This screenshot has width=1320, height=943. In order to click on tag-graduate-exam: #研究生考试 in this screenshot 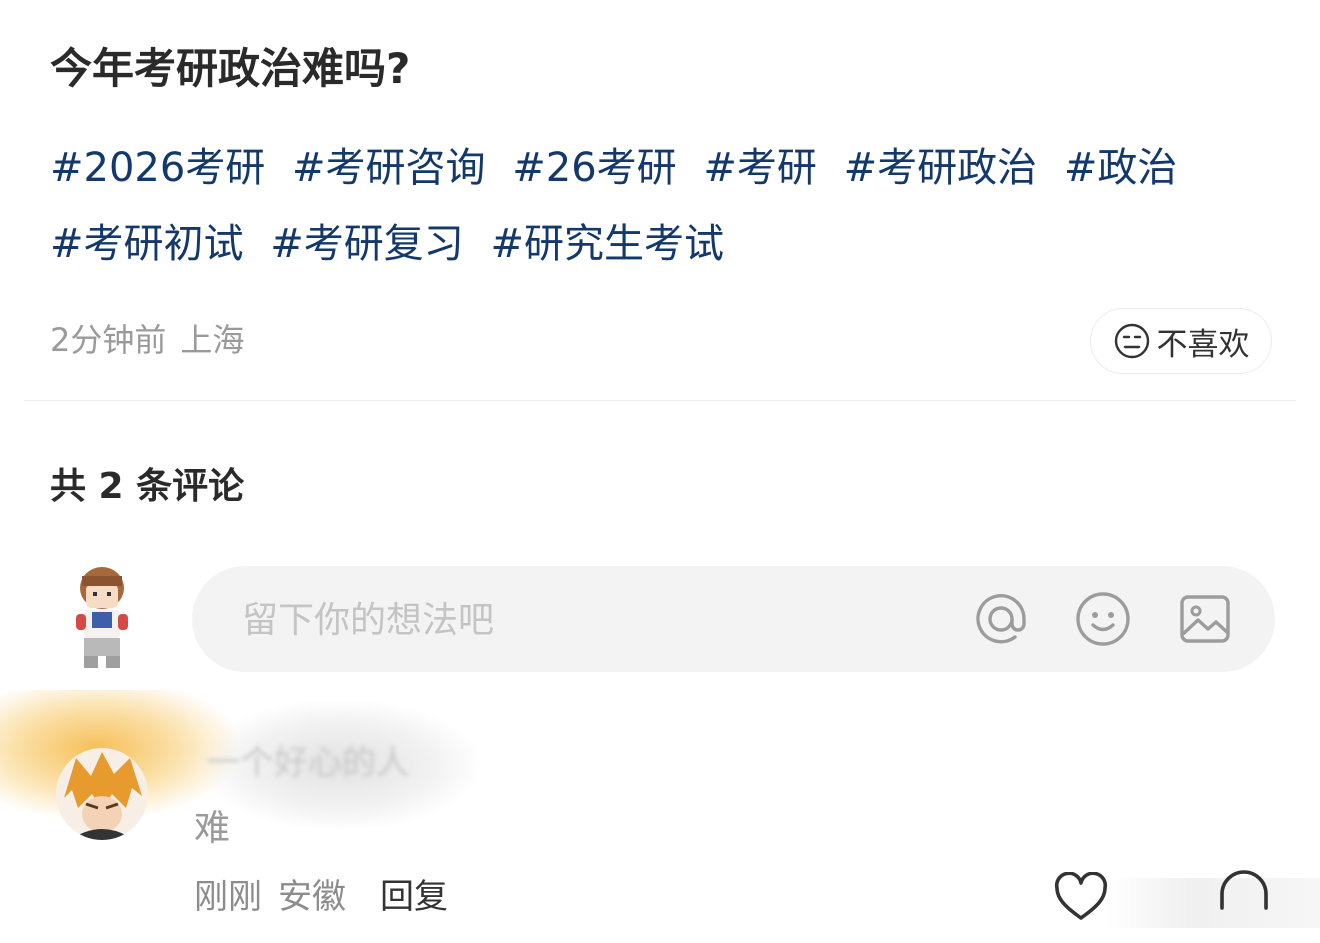, I will do `click(607, 244)`.